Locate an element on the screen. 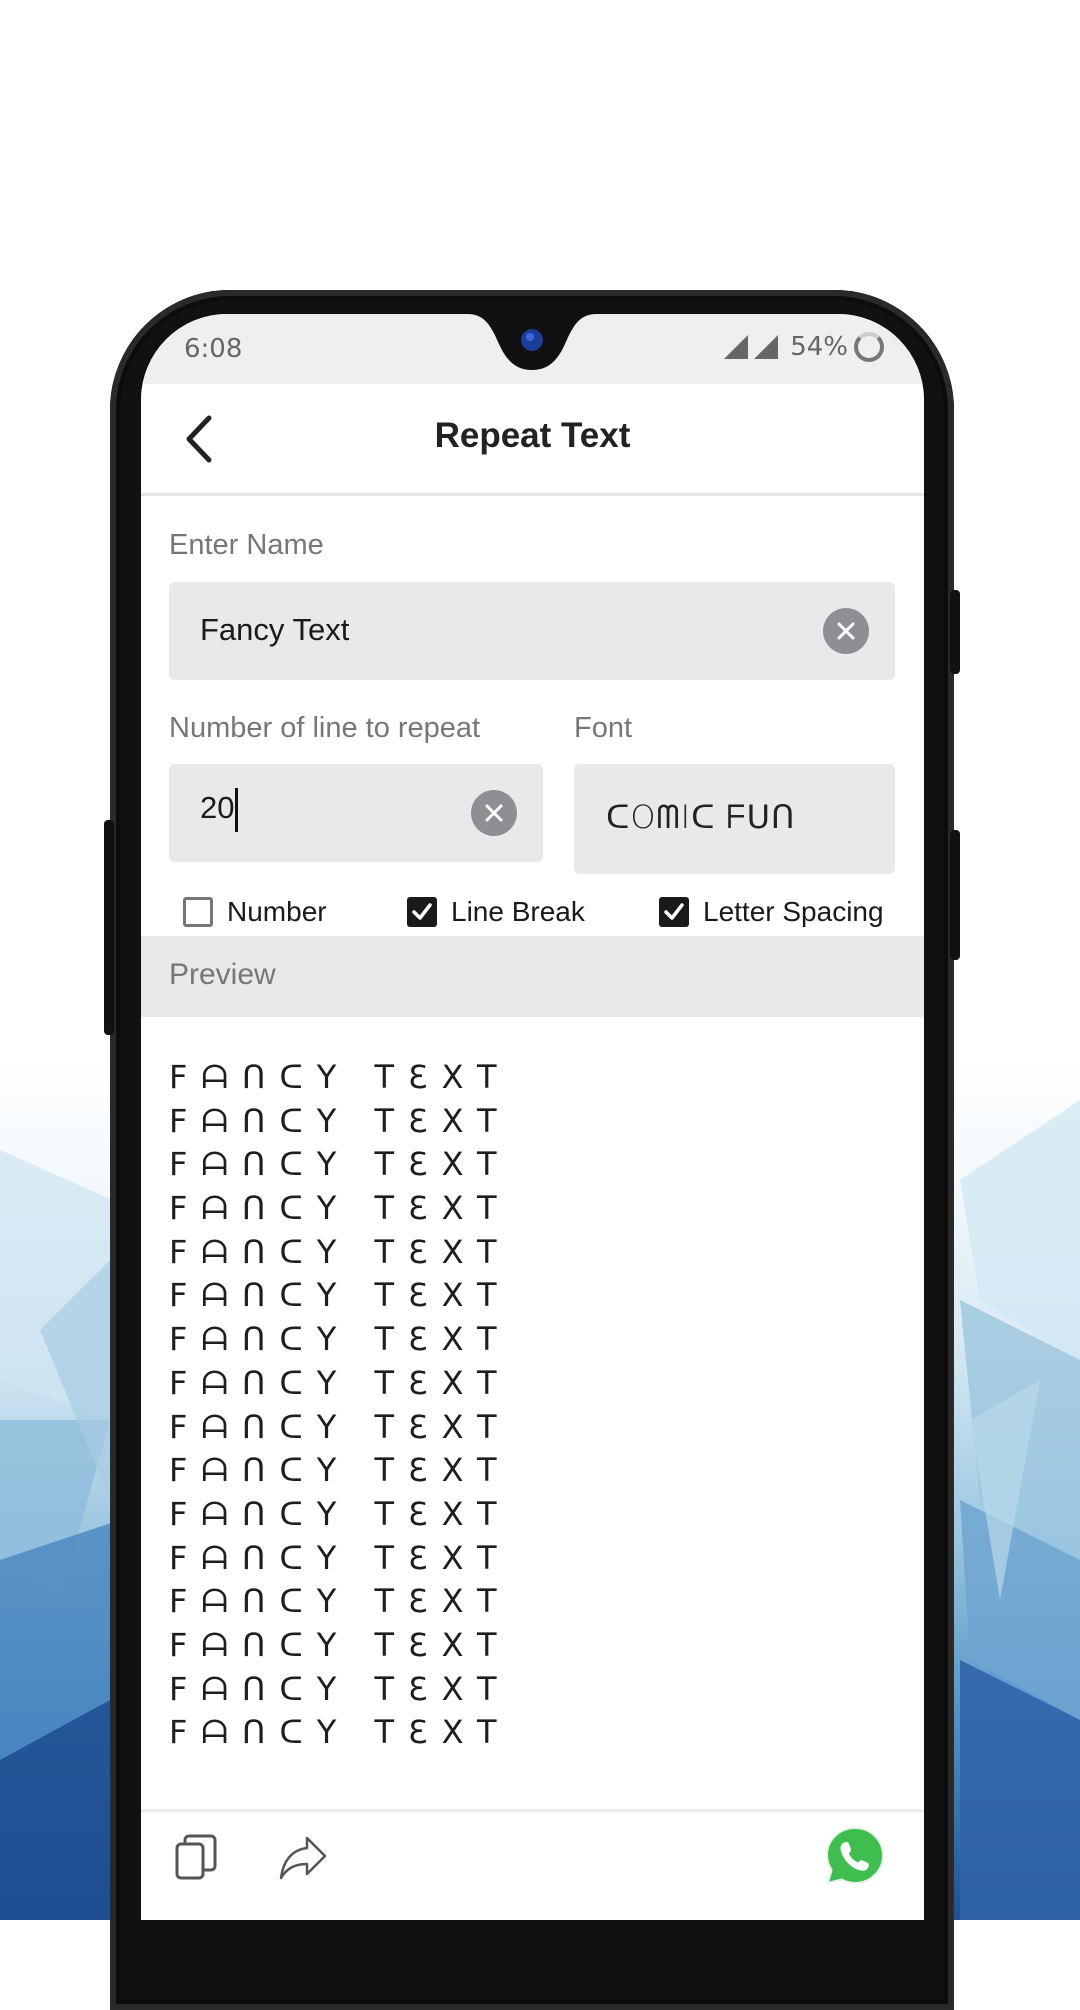 The height and width of the screenshot is (2010, 1080). volume-button is located at coordinates (109, 927).